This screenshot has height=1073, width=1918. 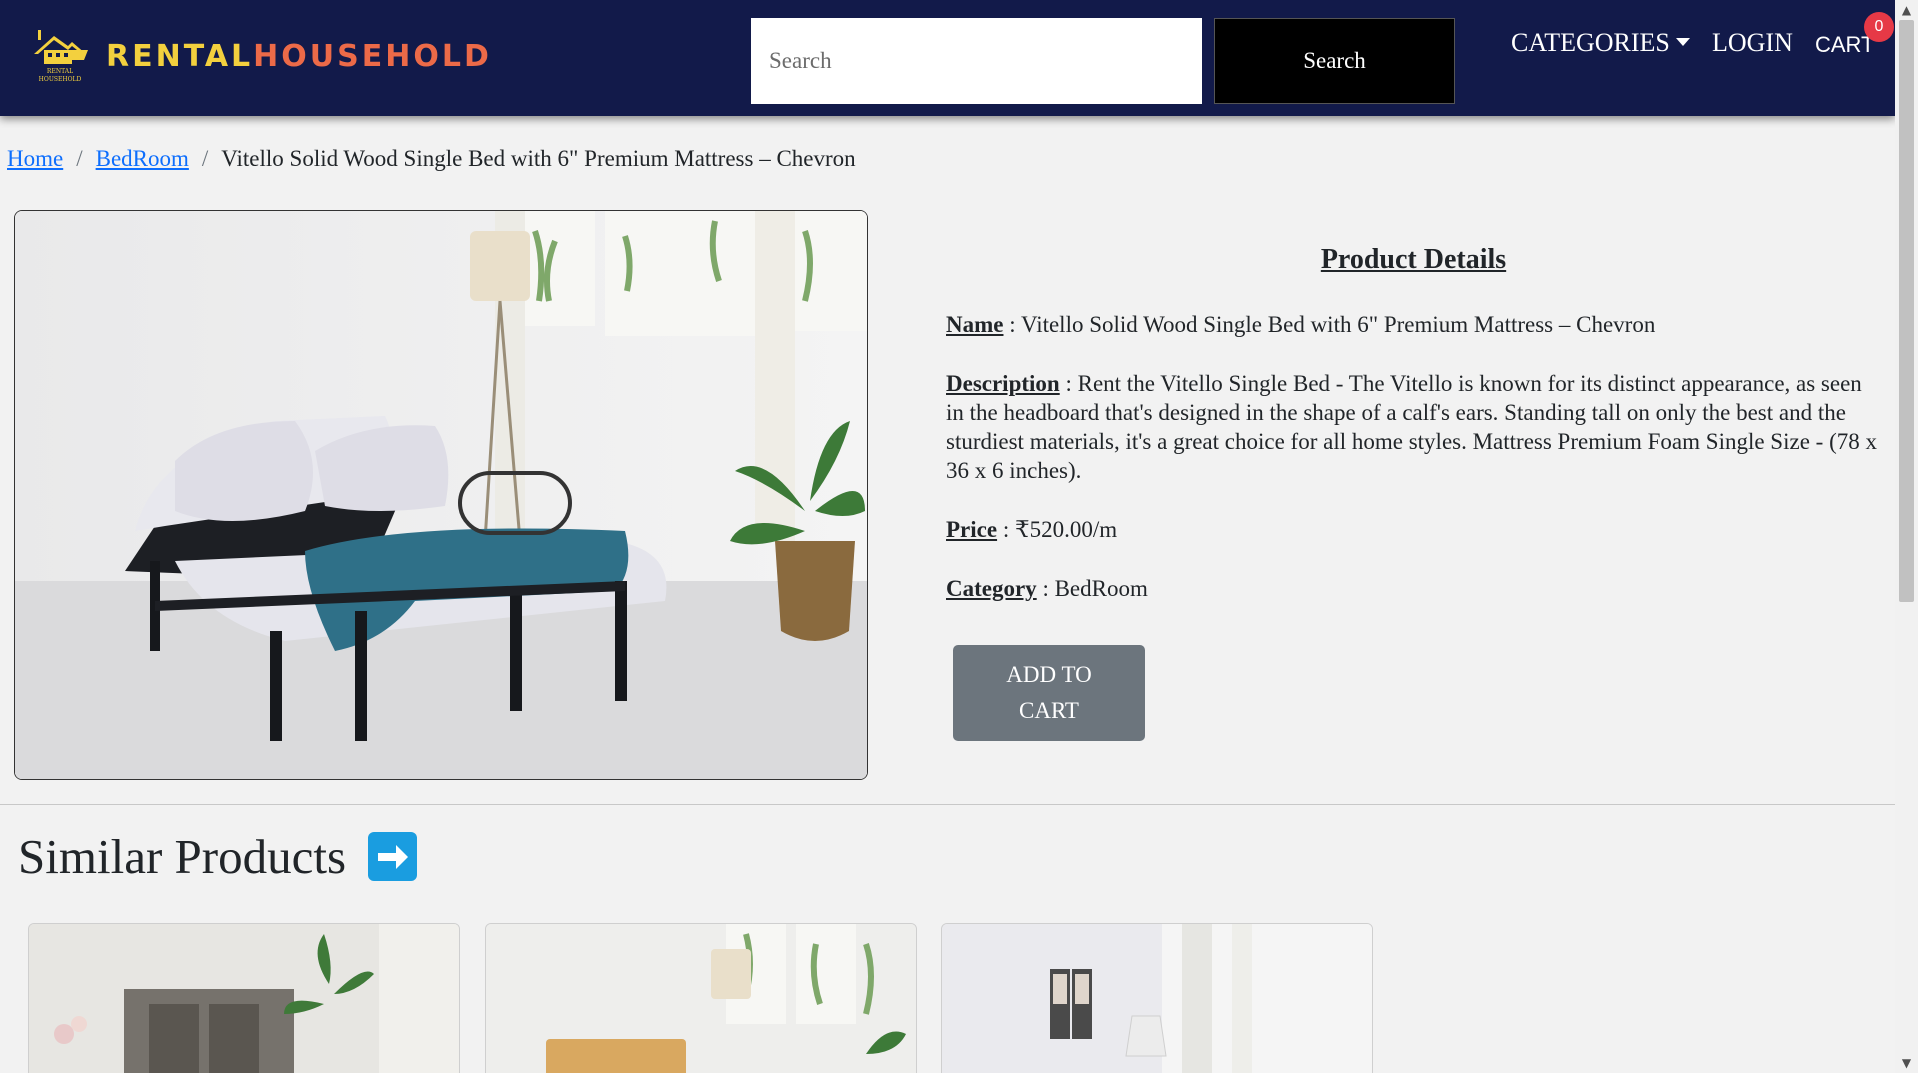 I want to click on brand-name: RENTALHOUSEHOLD, so click(x=299, y=56).